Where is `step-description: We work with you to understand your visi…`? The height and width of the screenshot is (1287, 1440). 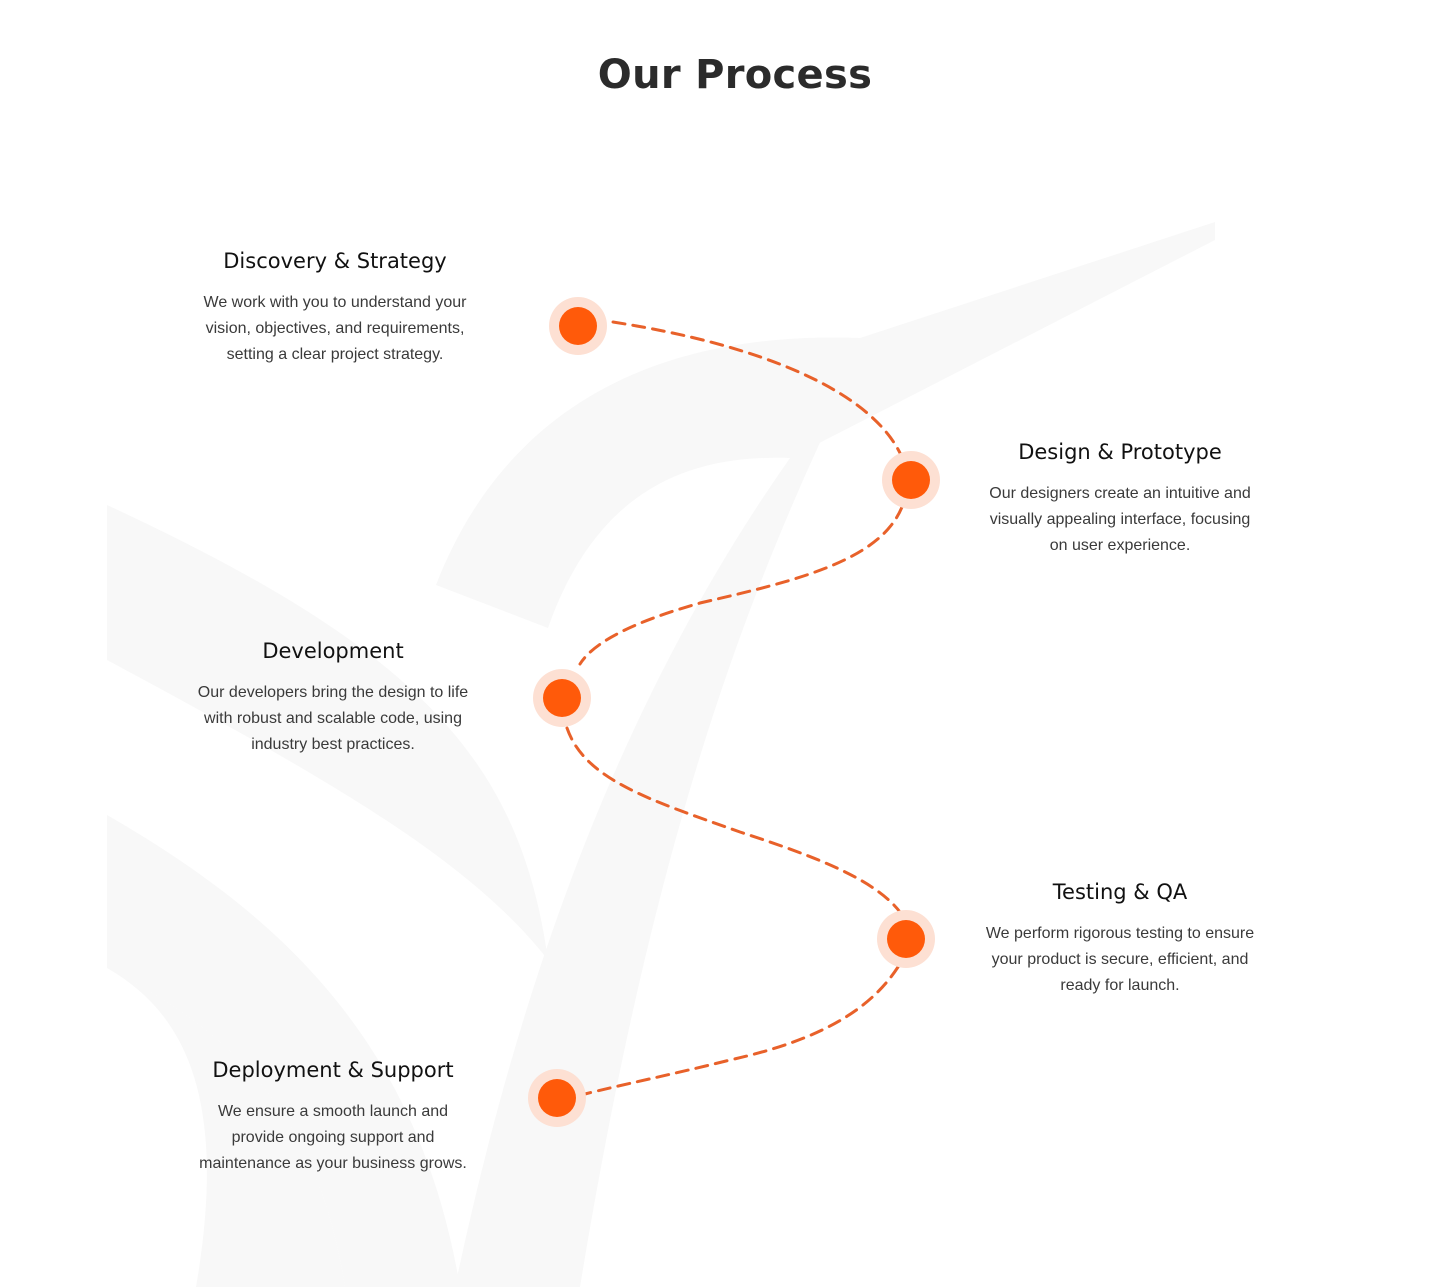 step-description: We work with you to understand your visi… is located at coordinates (335, 328).